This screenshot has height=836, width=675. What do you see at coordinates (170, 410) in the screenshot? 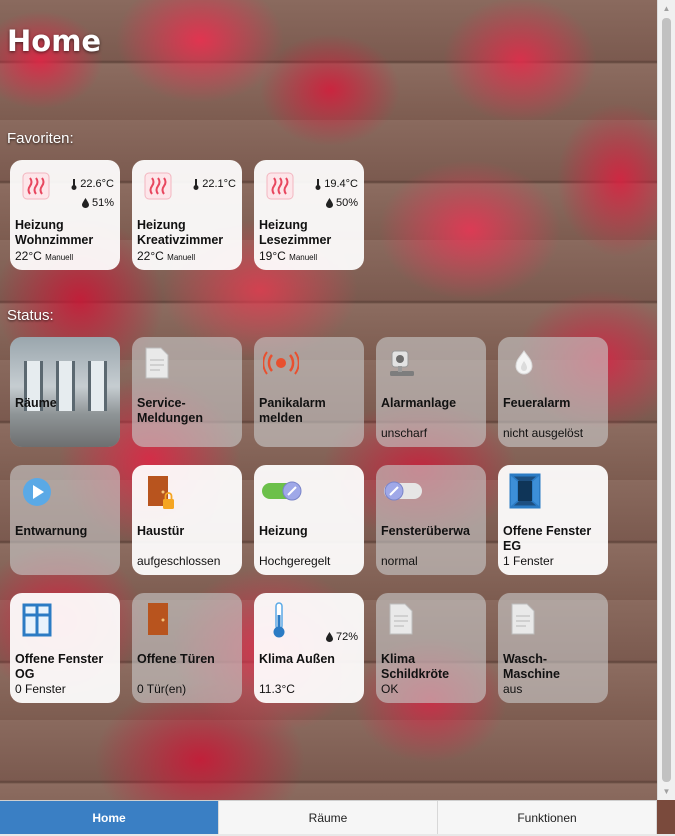
I see `tile-name: Service- Meldungen` at bounding box center [170, 410].